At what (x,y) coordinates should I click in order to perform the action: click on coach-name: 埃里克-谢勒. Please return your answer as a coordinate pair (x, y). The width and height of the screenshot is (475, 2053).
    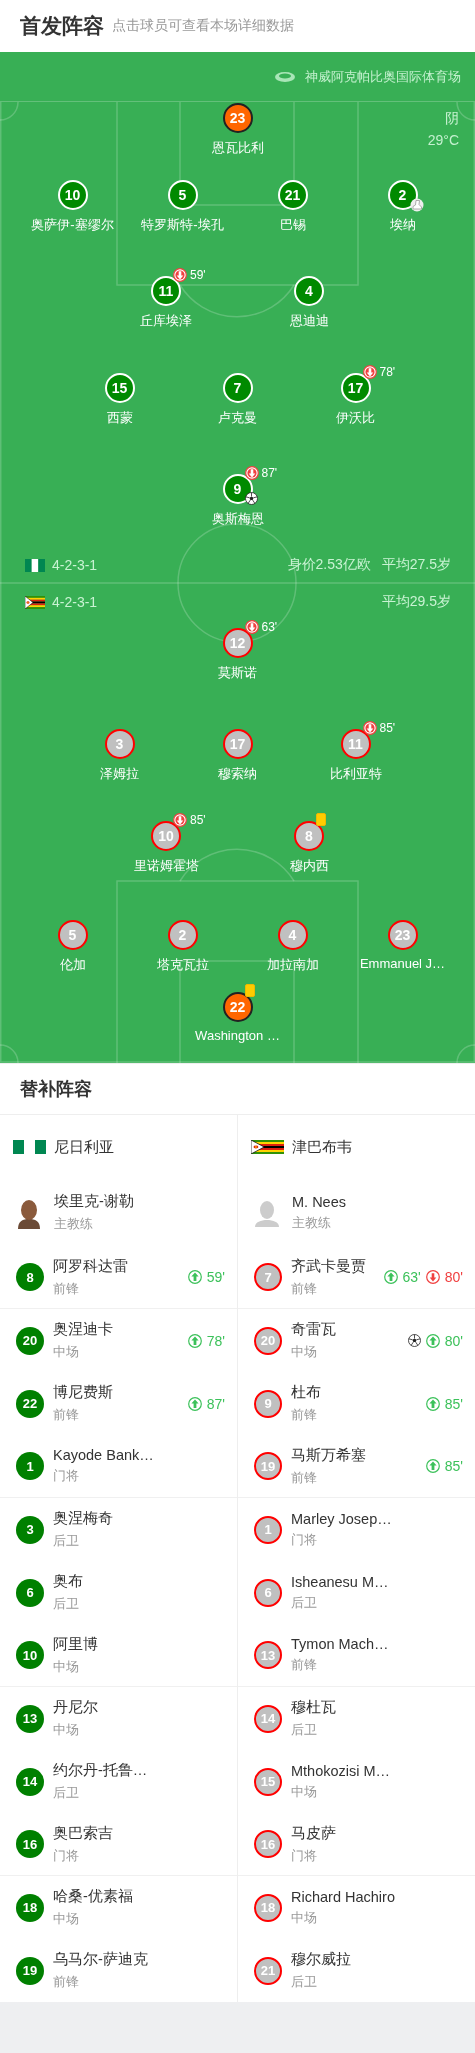
    Looking at the image, I should click on (94, 1201).